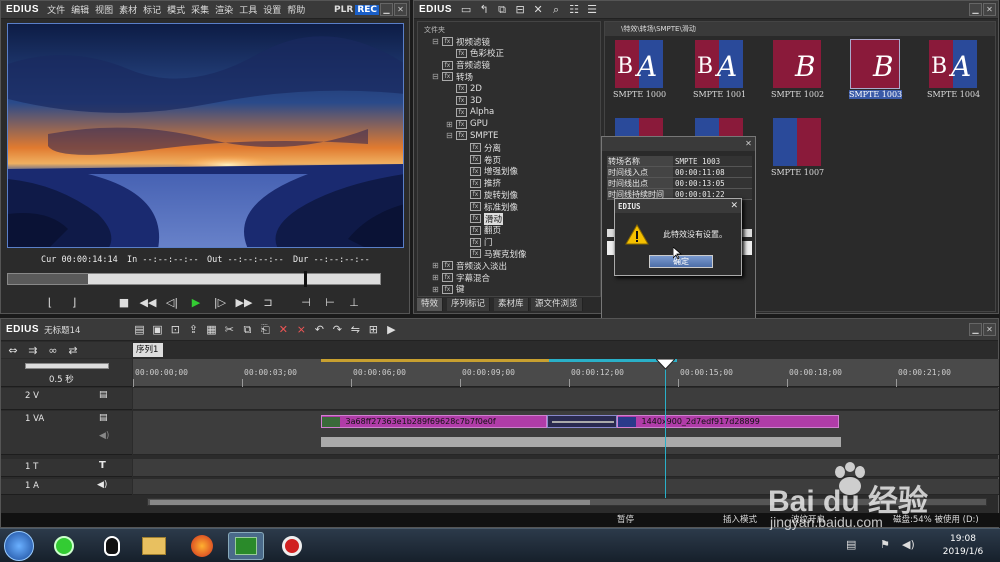  Describe the element at coordinates (103, 395) in the screenshot. I see `track-2v-mode-icon: ▤` at that location.